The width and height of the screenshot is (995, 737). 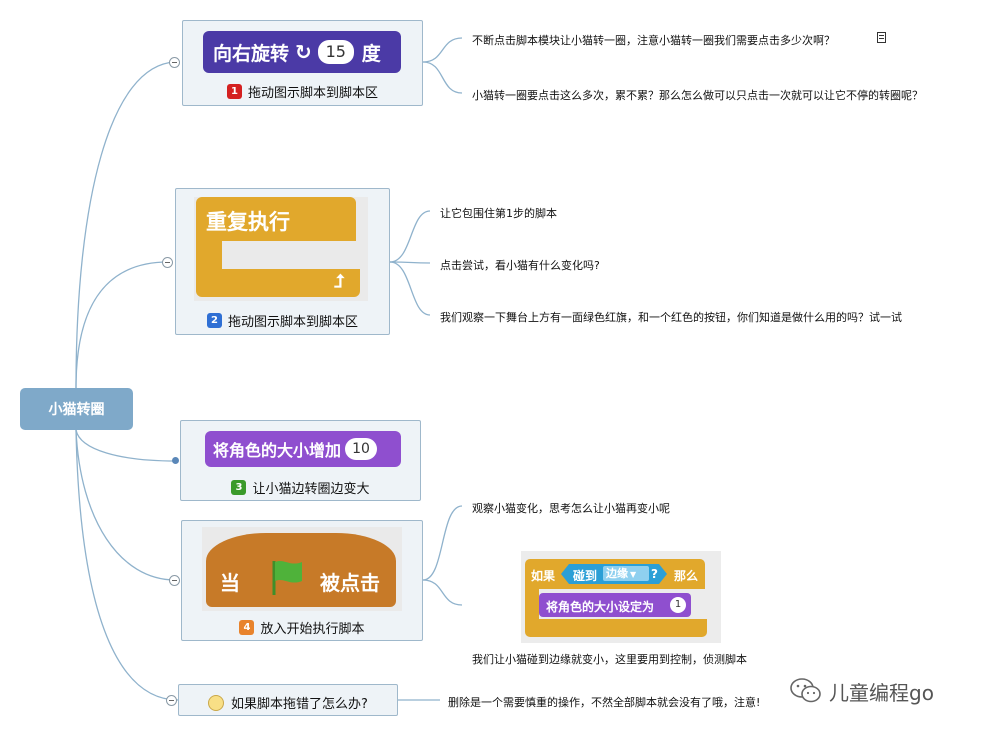 What do you see at coordinates (654, 574) in the screenshot?
I see `question-mark: ?` at bounding box center [654, 574].